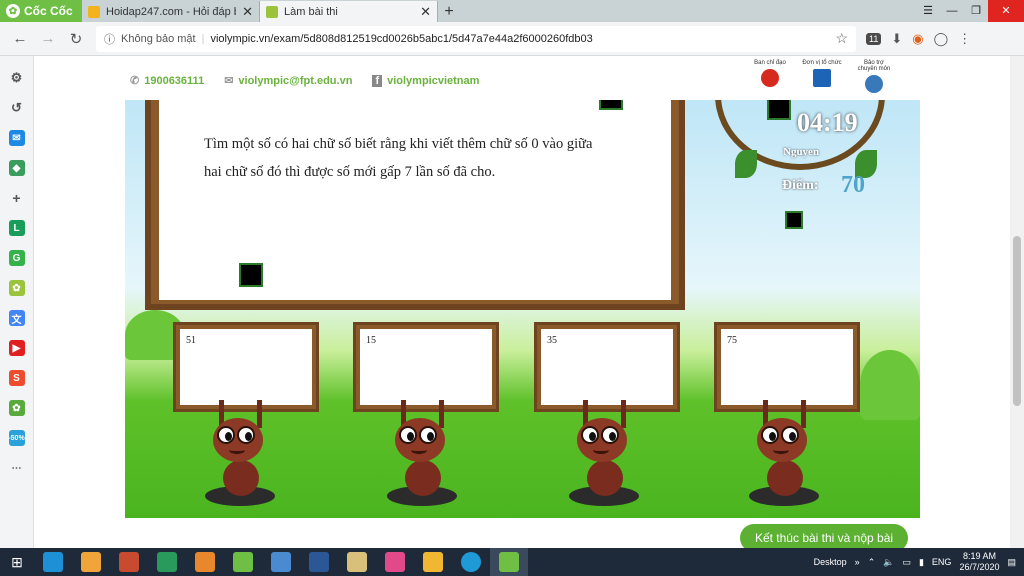 The height and width of the screenshot is (576, 1024). What do you see at coordinates (890, 385) in the screenshot?
I see `bush-decoration` at bounding box center [890, 385].